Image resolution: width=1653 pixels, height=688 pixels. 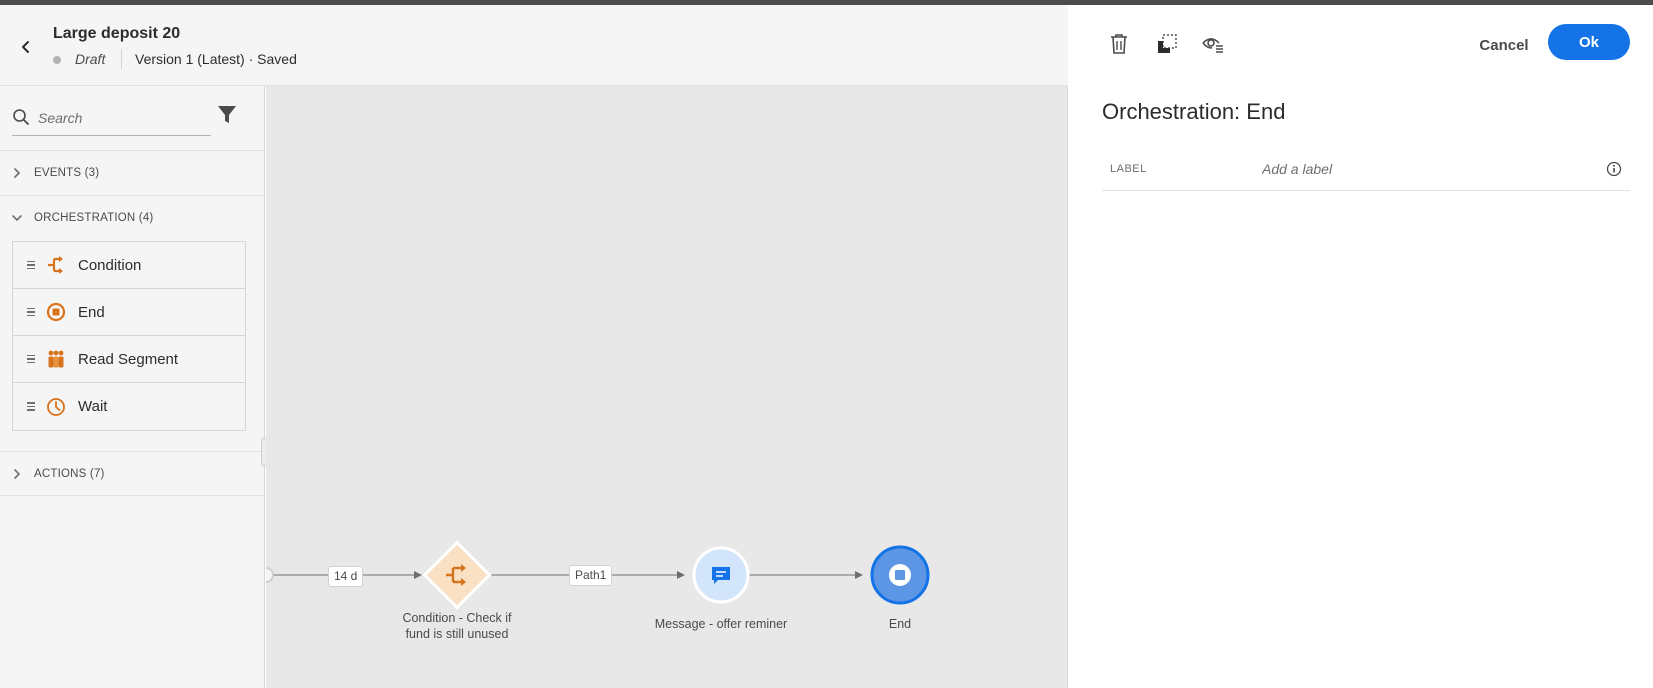 I want to click on wait-duration-label: 14 d, so click(x=346, y=576).